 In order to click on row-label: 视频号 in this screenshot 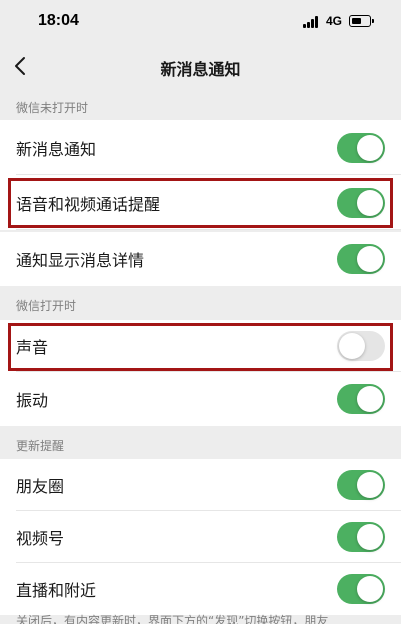, I will do `click(40, 538)`.